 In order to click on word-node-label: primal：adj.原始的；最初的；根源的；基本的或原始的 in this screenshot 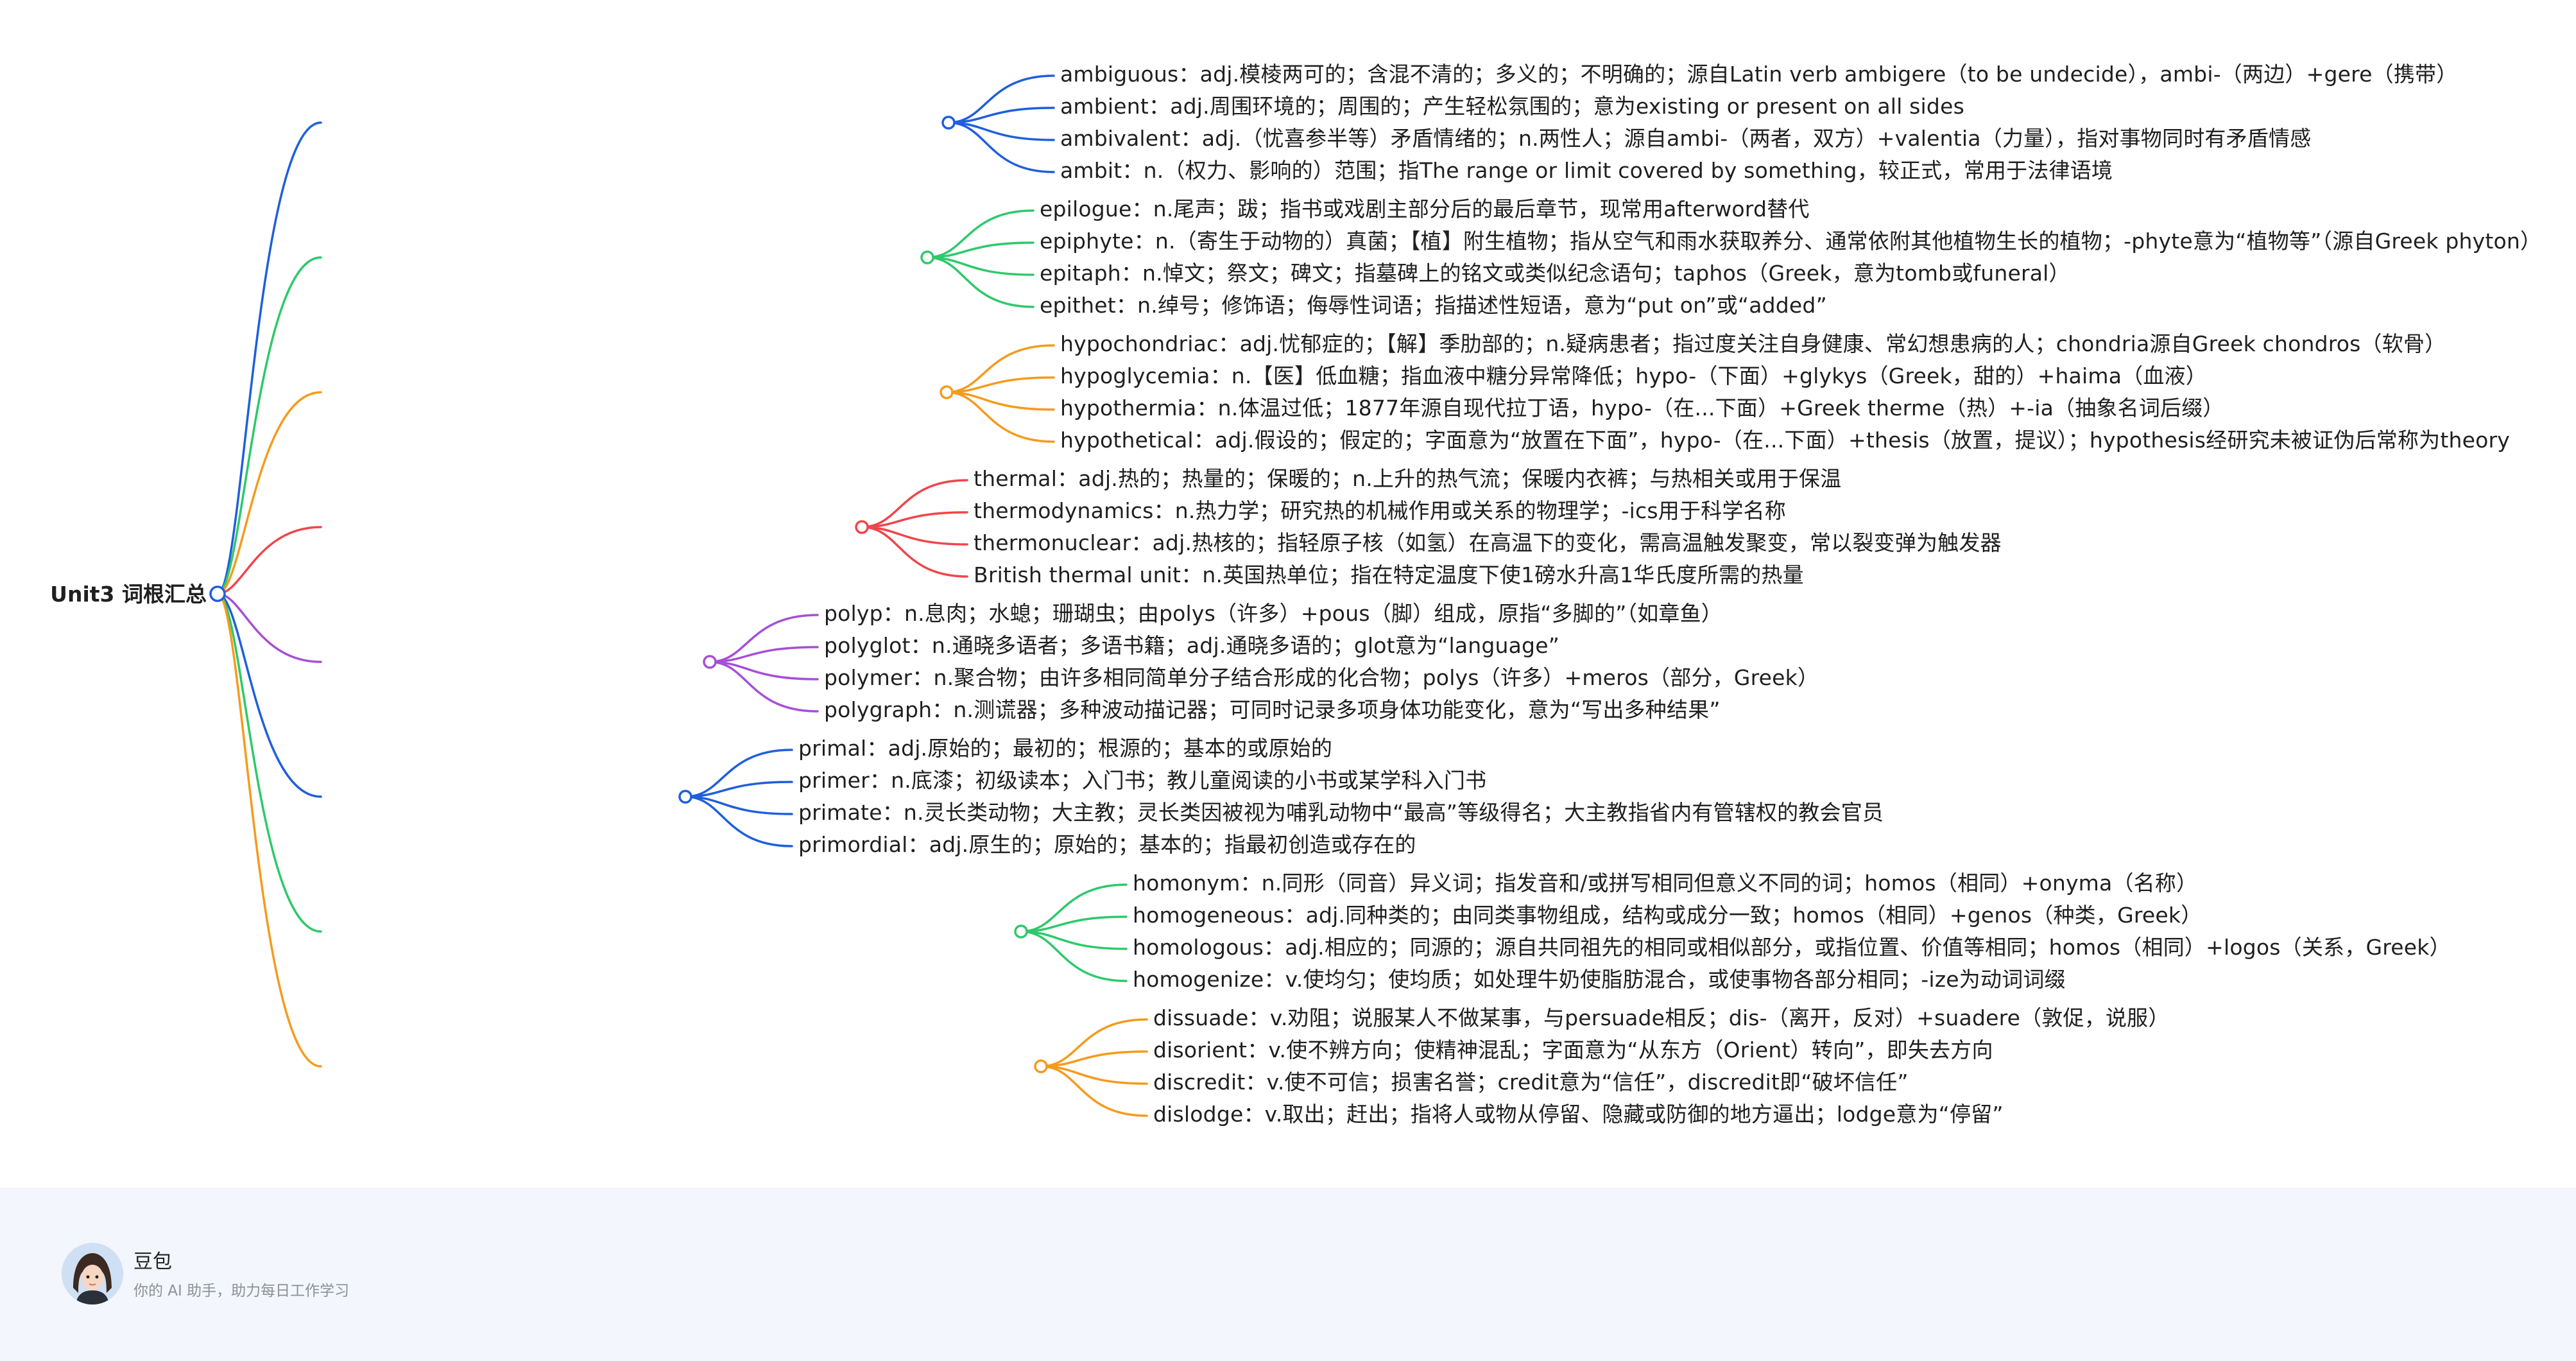, I will do `click(1065, 748)`.